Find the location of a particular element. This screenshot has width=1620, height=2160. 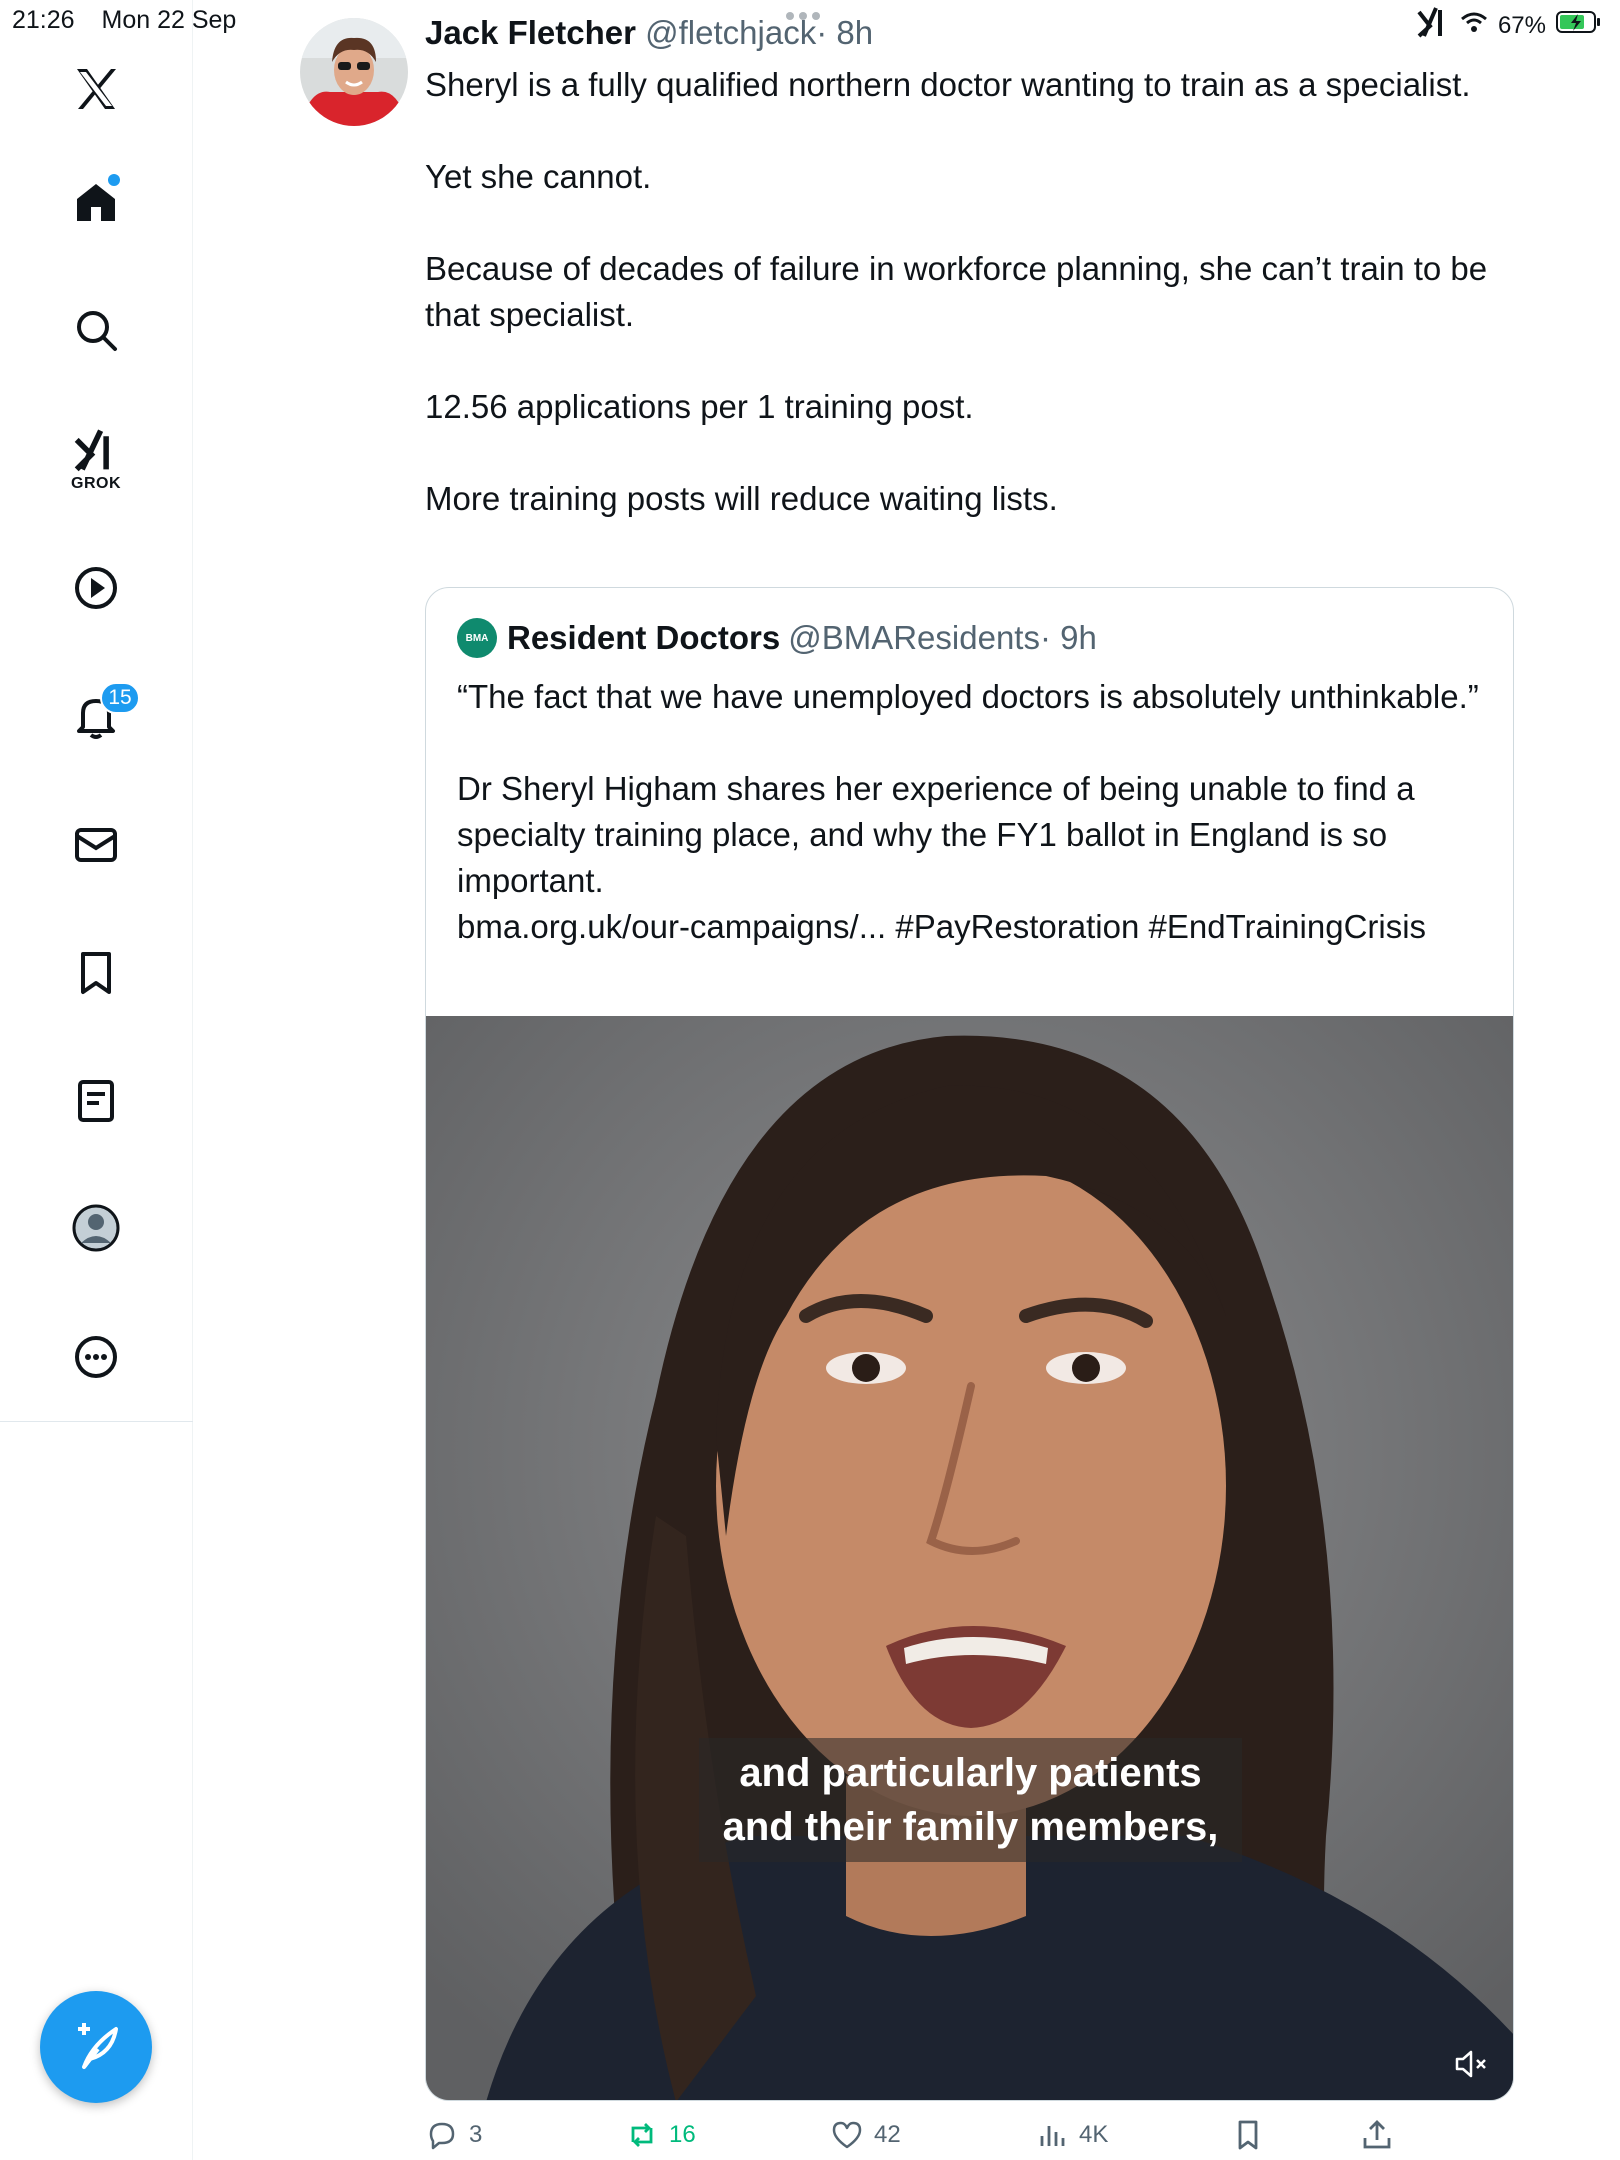

views-button: 4K is located at coordinates (1071, 2135).